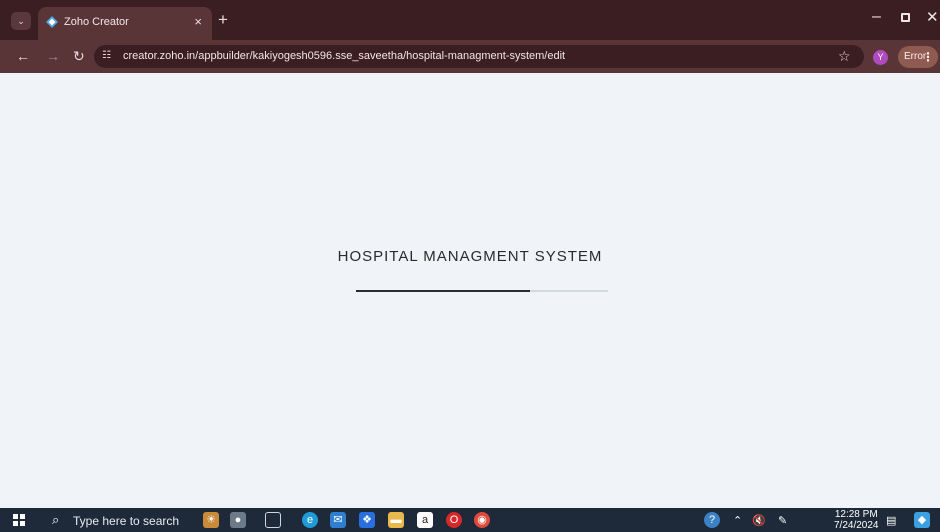  I want to click on show-hidden-icons-chevron-icon: ⌃, so click(737, 520).